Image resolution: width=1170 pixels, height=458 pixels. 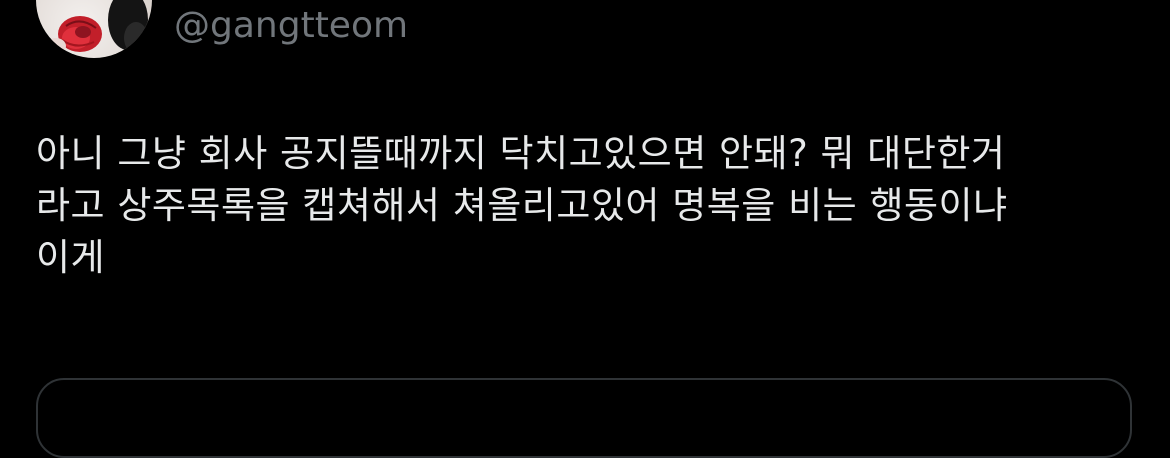 I want to click on user-handle: @gangtteom, so click(x=291, y=26).